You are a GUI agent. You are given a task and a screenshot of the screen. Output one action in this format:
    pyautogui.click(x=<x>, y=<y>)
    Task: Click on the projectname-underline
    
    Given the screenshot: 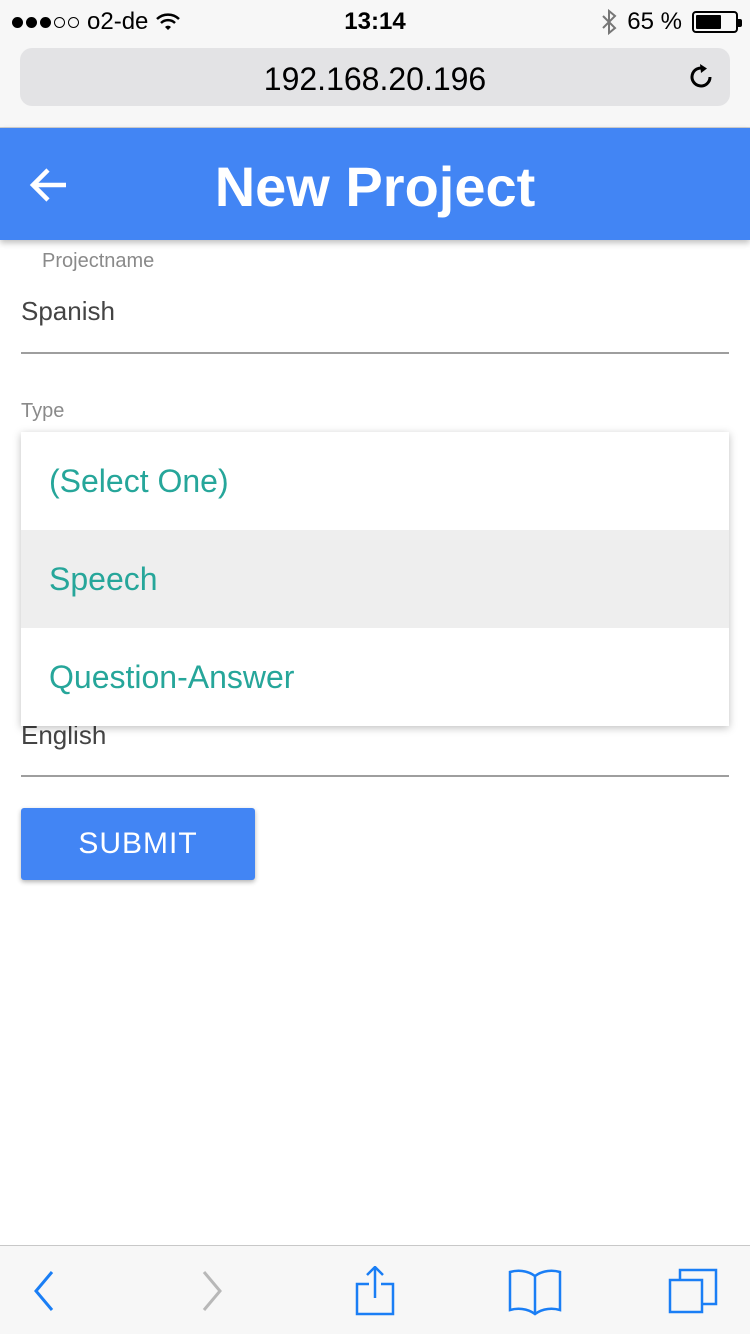 What is the action you would take?
    pyautogui.click(x=375, y=353)
    